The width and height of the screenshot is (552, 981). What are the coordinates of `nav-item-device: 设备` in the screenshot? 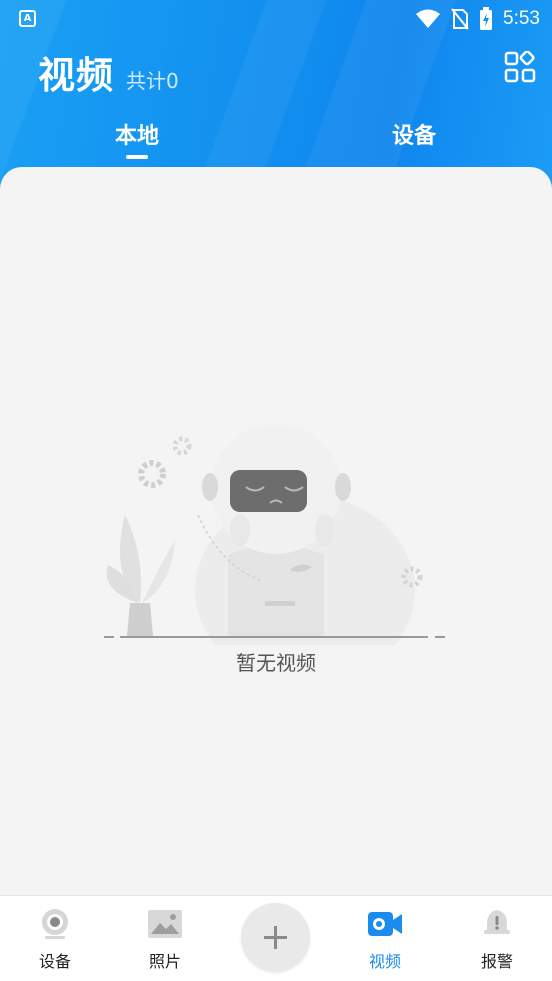 It's located at (55, 938).